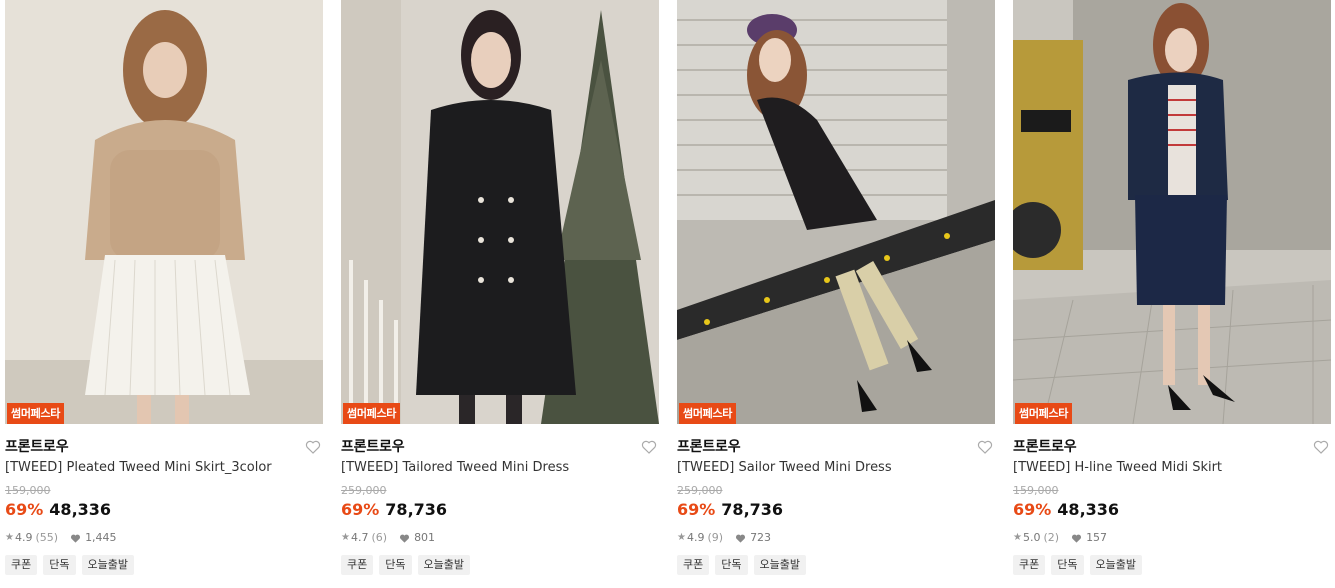 The height and width of the screenshot is (588, 1335). Describe the element at coordinates (836, 468) in the screenshot. I see `product-title: [TWEED] Sailor Tweed Mini Dress` at that location.